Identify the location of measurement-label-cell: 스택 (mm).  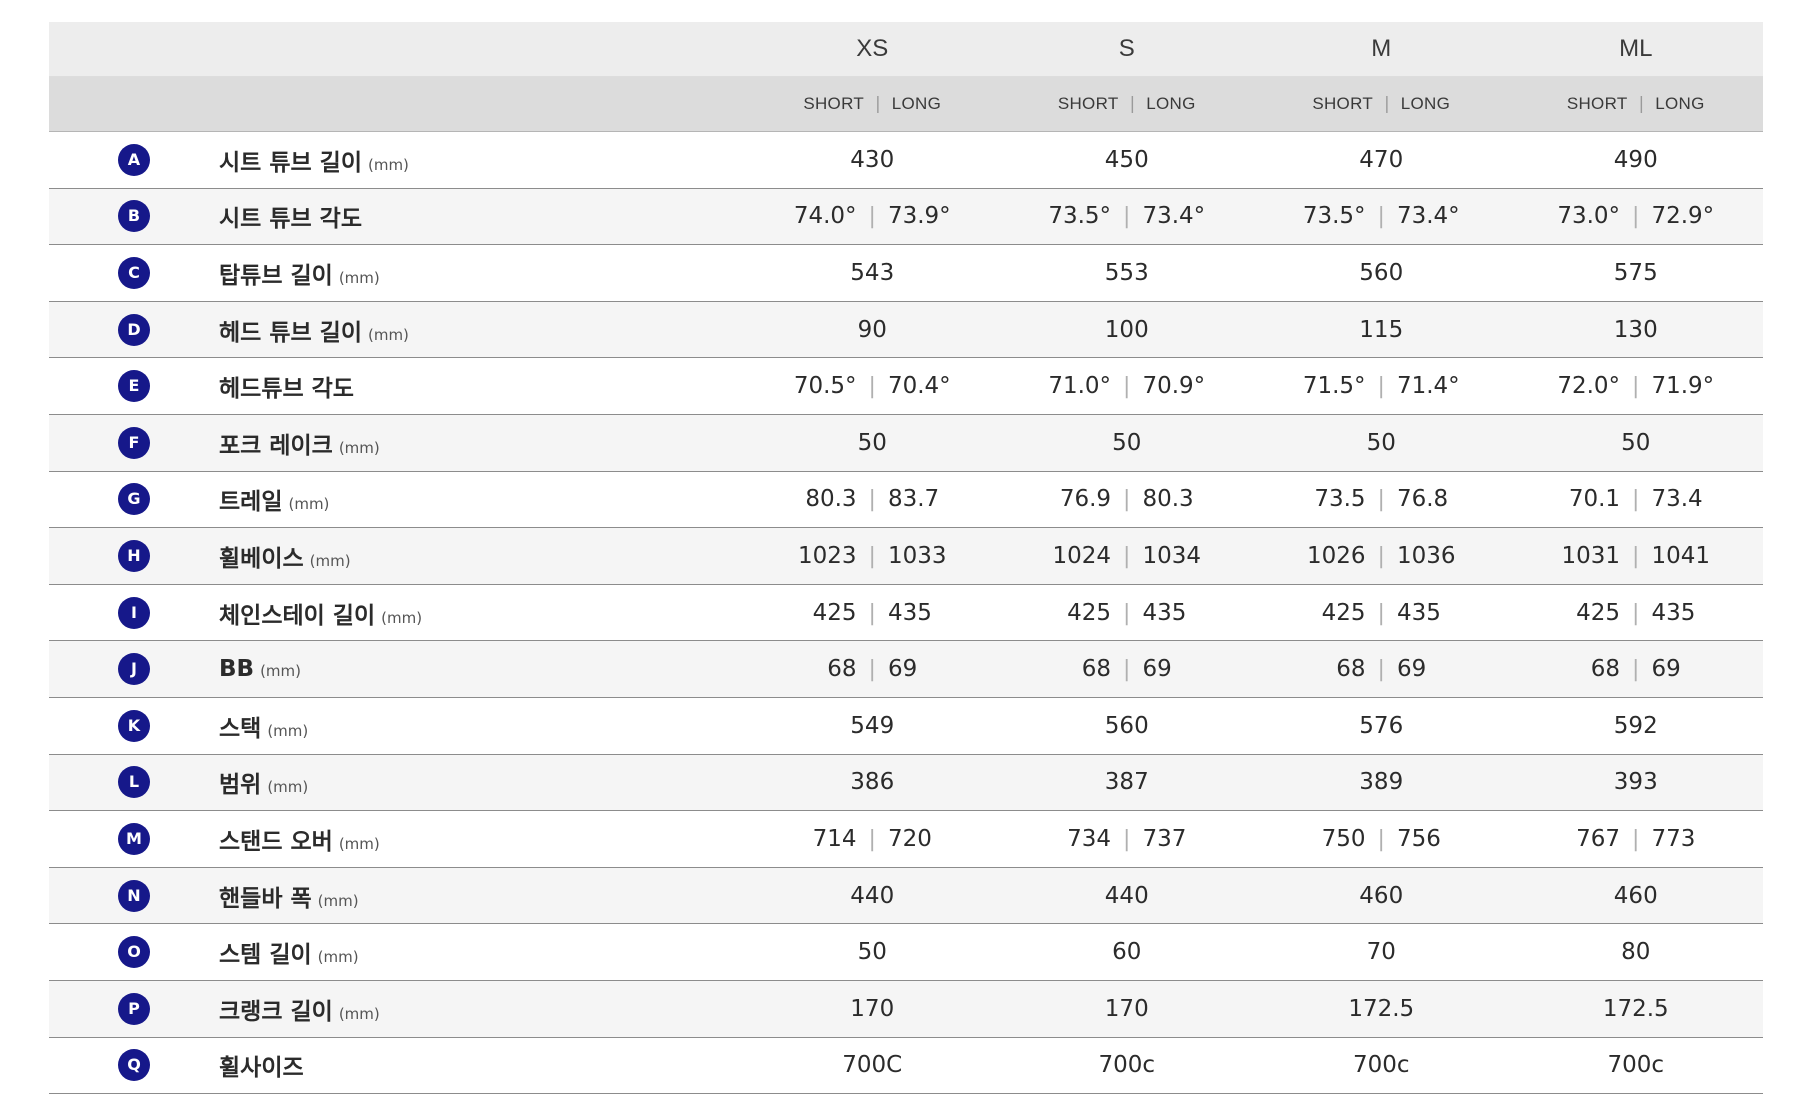
(482, 726).